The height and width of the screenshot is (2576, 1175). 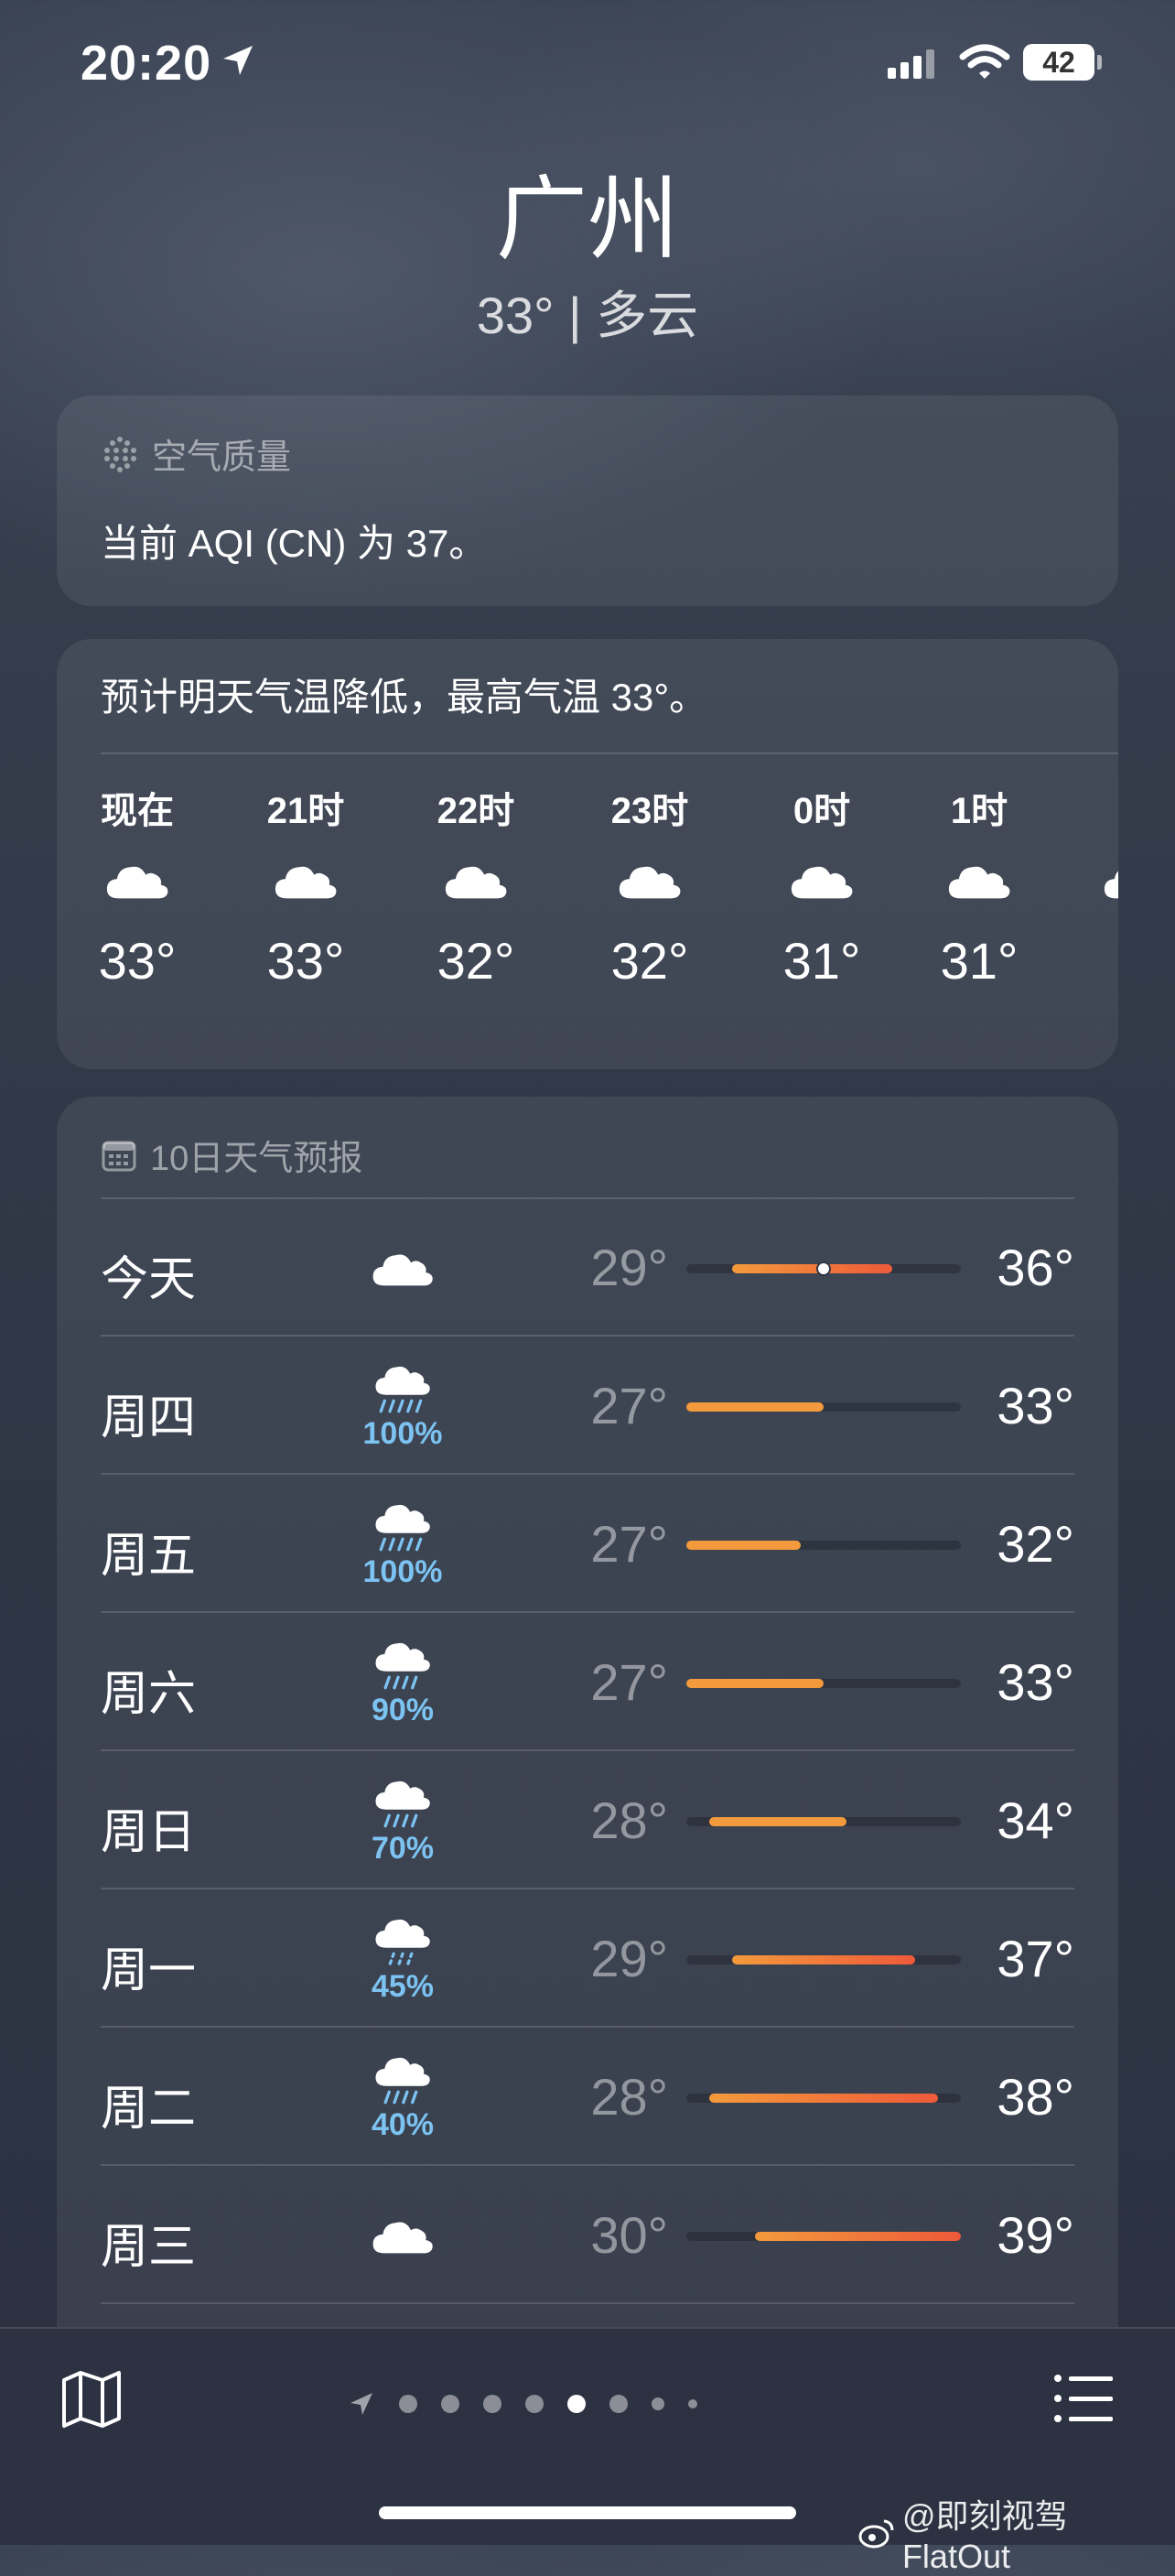 I want to click on day-name: 周四, so click(x=149, y=1418).